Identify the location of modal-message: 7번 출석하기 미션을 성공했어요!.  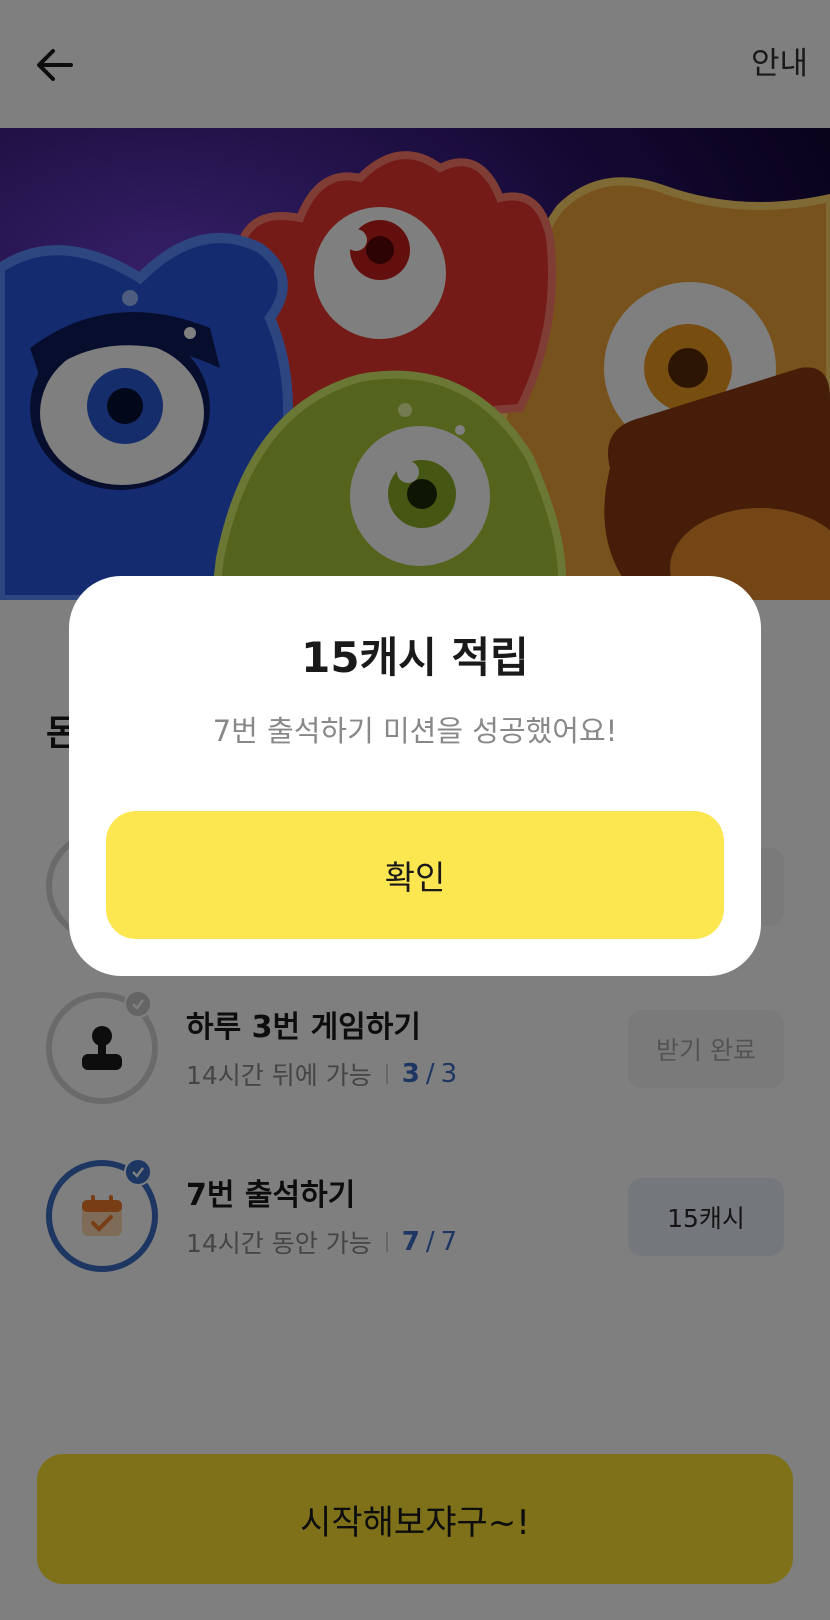
(415, 731).